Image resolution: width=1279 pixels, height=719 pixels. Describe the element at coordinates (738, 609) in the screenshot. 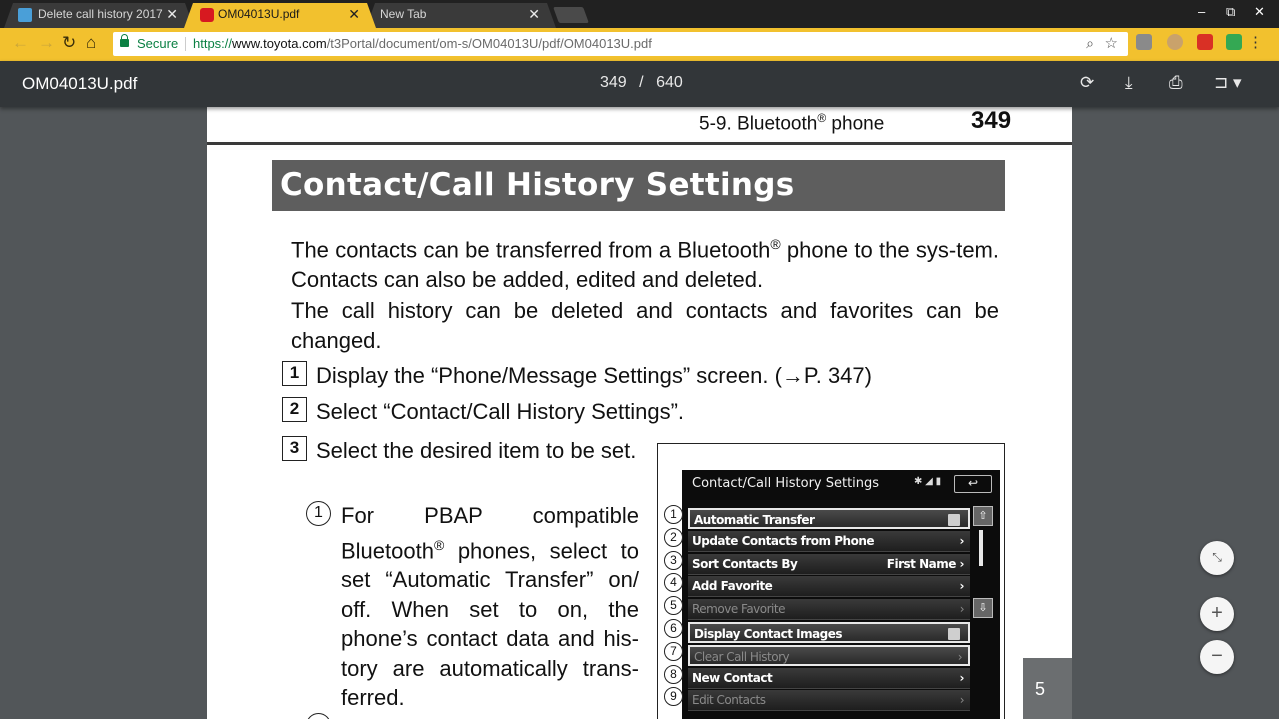

I see `menu-item-label: Remove Favorite` at that location.